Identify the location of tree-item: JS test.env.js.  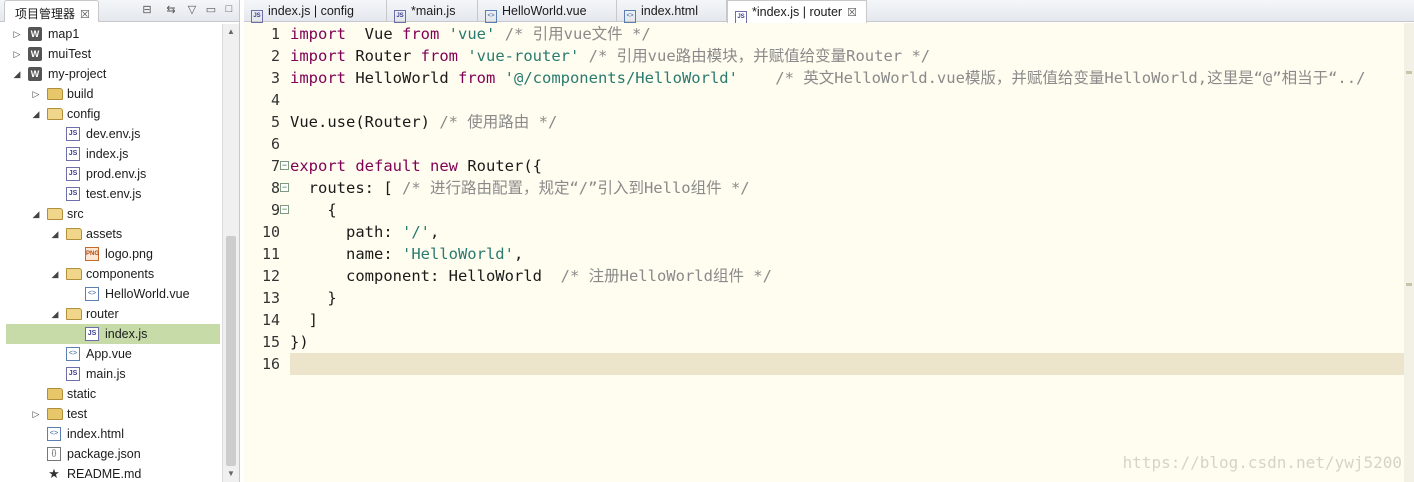
(113, 194).